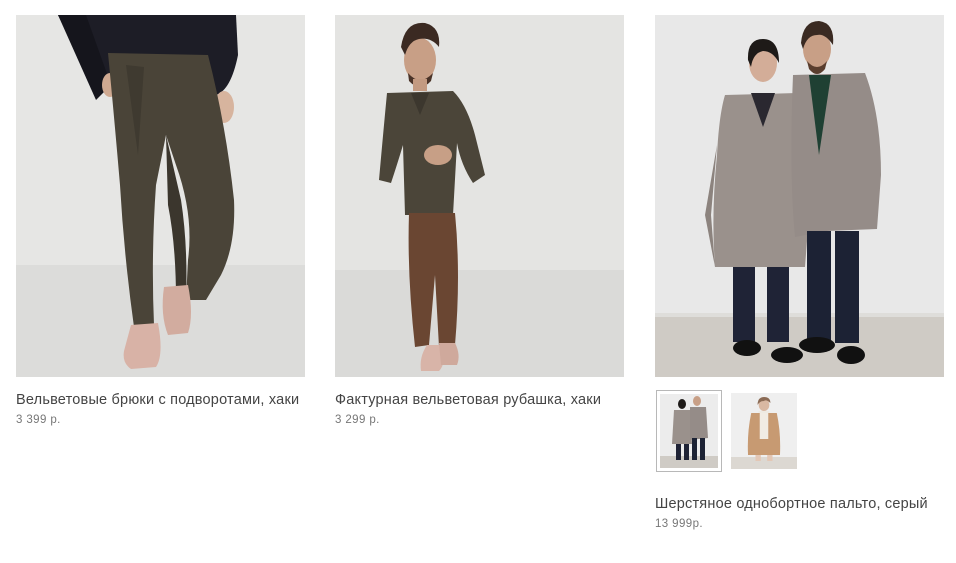 This screenshot has width=956, height=563. What do you see at coordinates (480, 400) in the screenshot?
I see `product-title: Фактурная вельветовая рубашка, хаки` at bounding box center [480, 400].